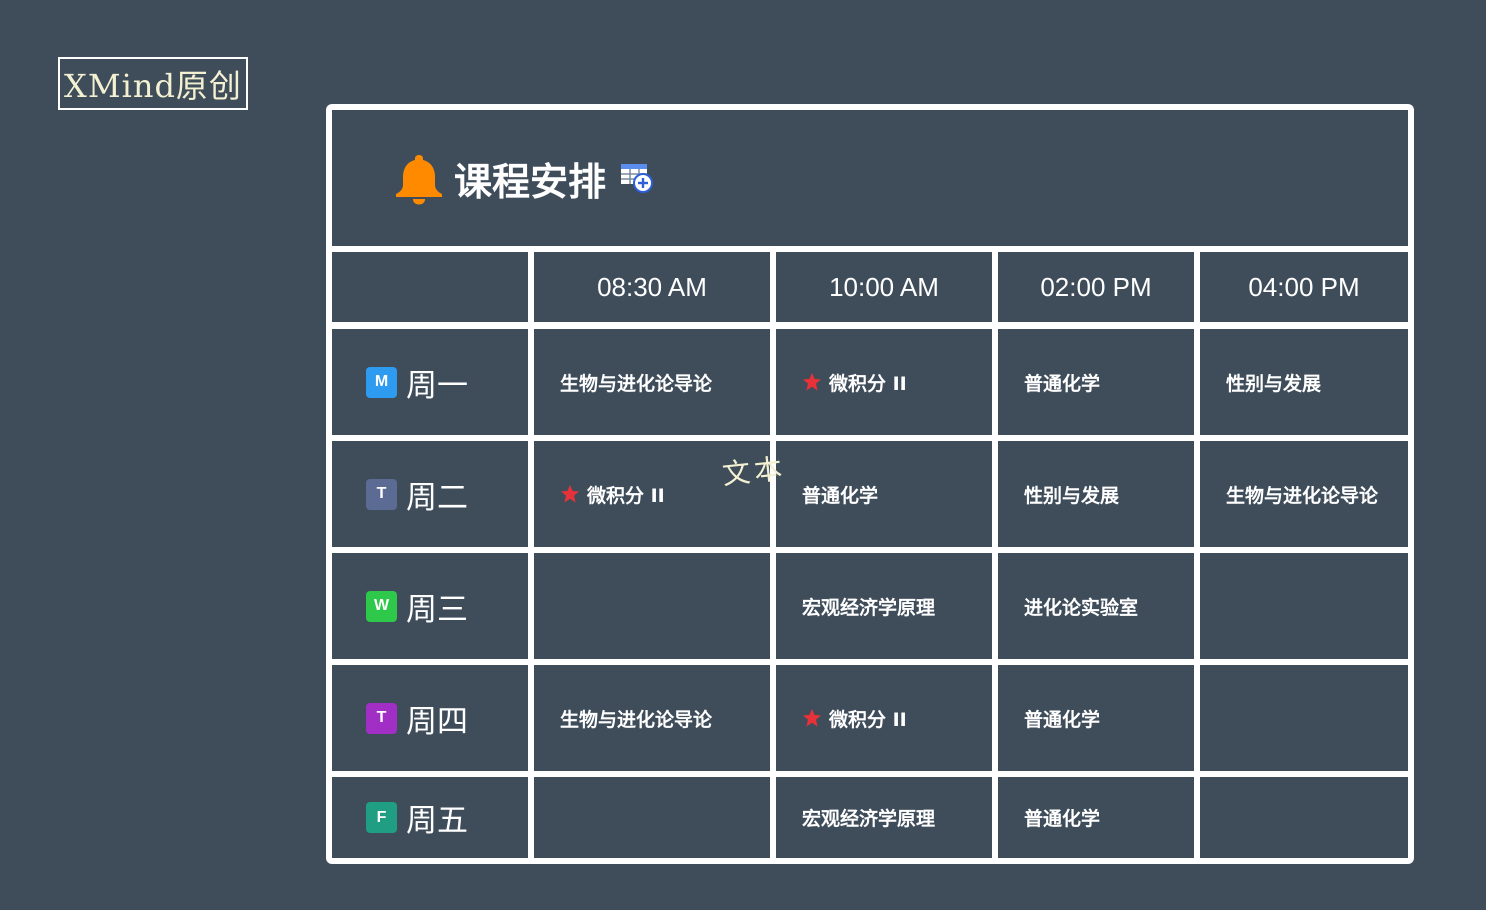  What do you see at coordinates (430, 287) in the screenshot?
I see `corner-cell` at bounding box center [430, 287].